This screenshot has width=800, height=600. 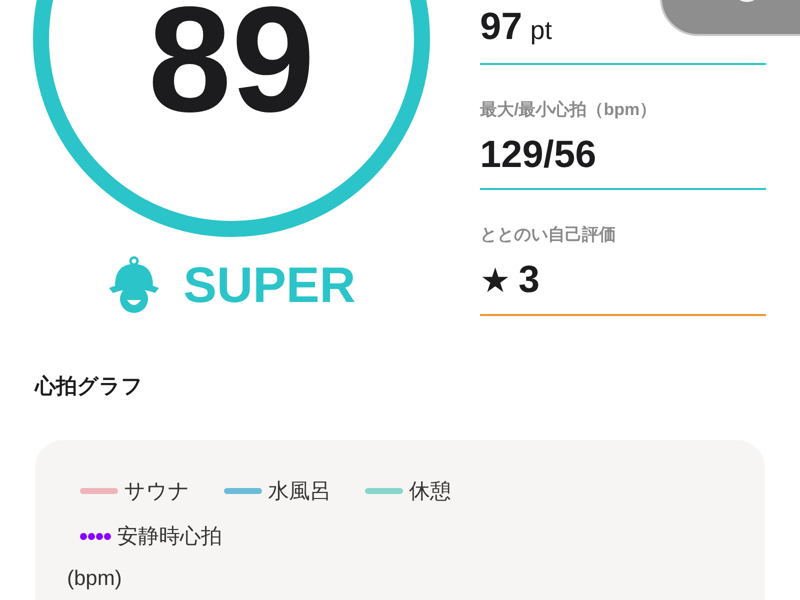 What do you see at coordinates (430, 491) in the screenshot?
I see `legend-label: 休憩` at bounding box center [430, 491].